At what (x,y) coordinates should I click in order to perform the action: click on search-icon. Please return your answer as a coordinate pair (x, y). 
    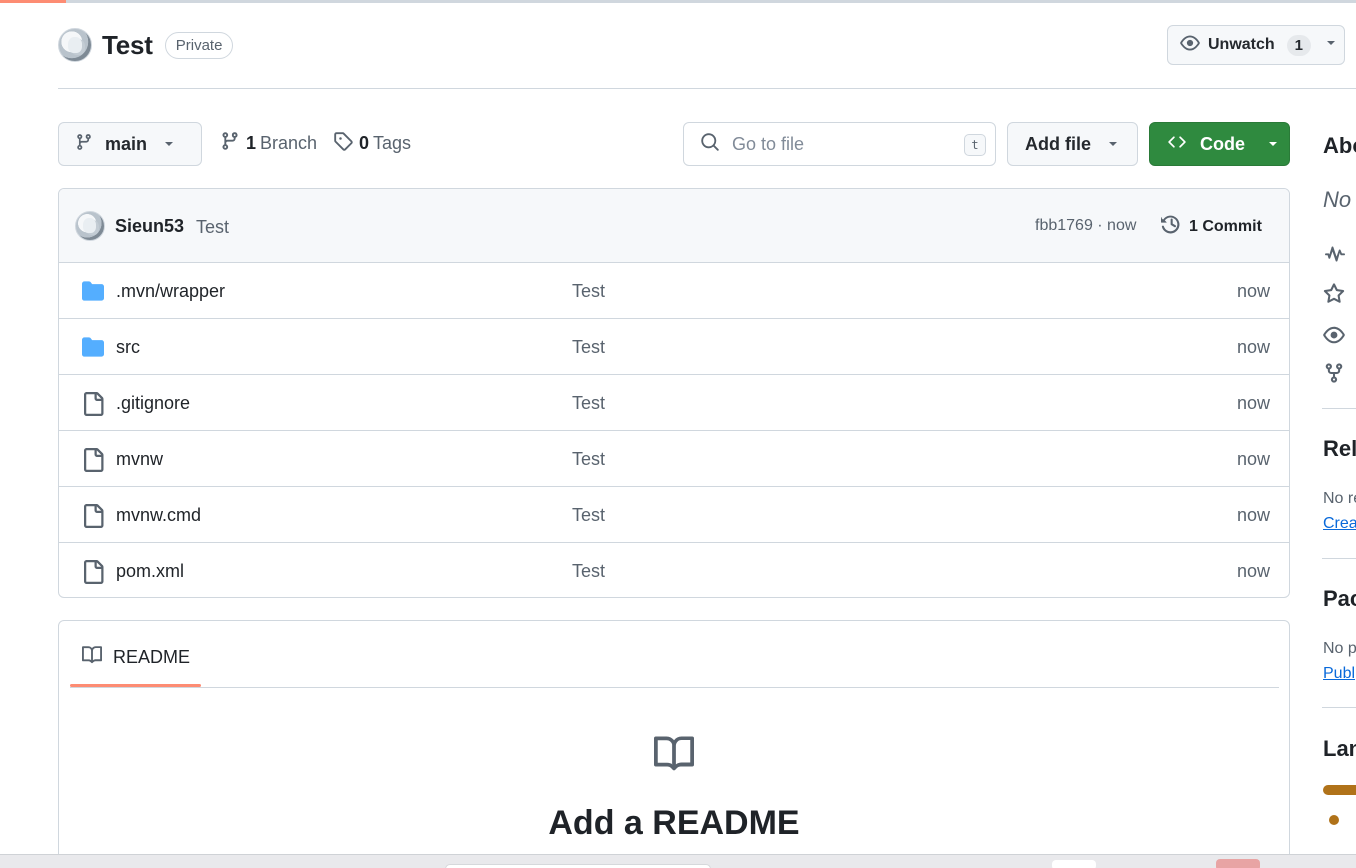
    Looking at the image, I should click on (710, 144).